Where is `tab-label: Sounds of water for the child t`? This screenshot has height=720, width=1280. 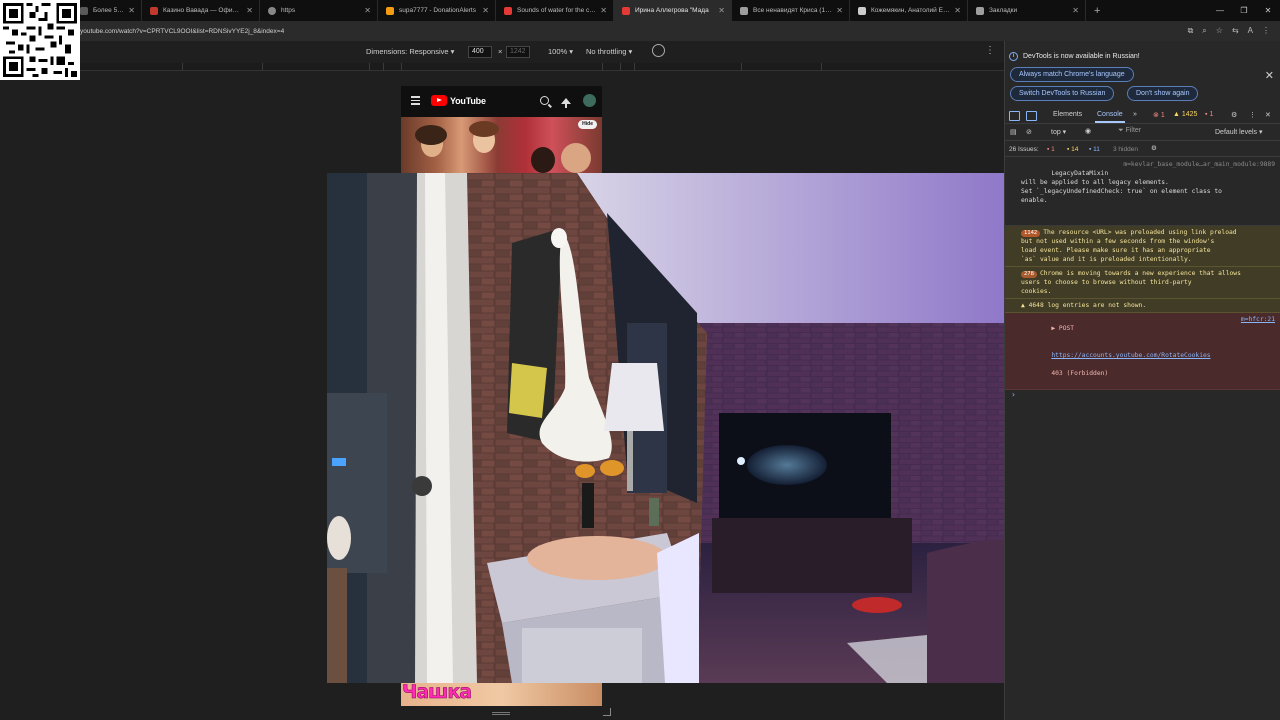 tab-label: Sounds of water for the child t is located at coordinates (557, 10).